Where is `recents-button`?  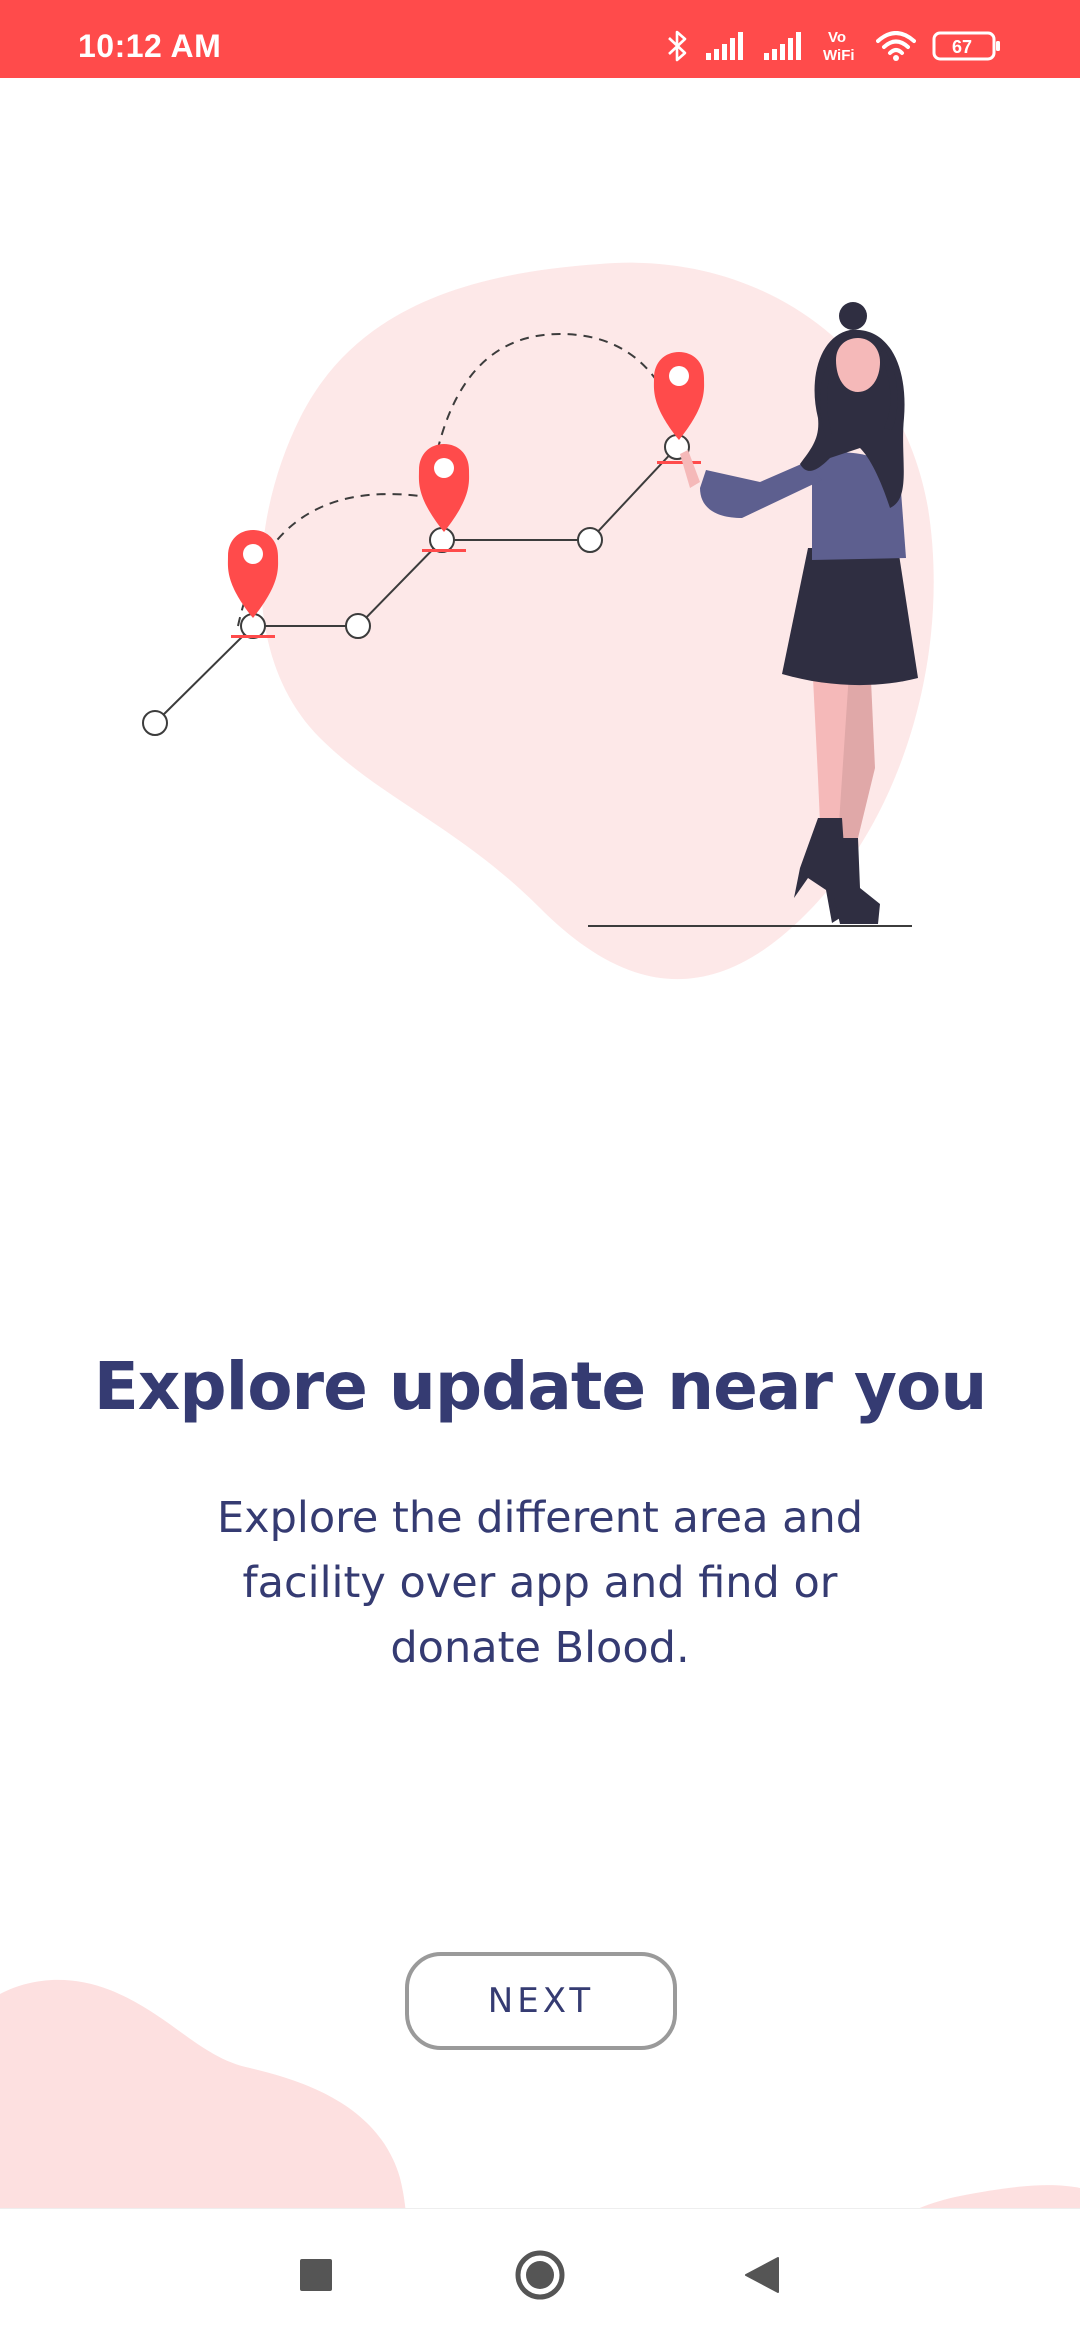
recents-button is located at coordinates (316, 2274).